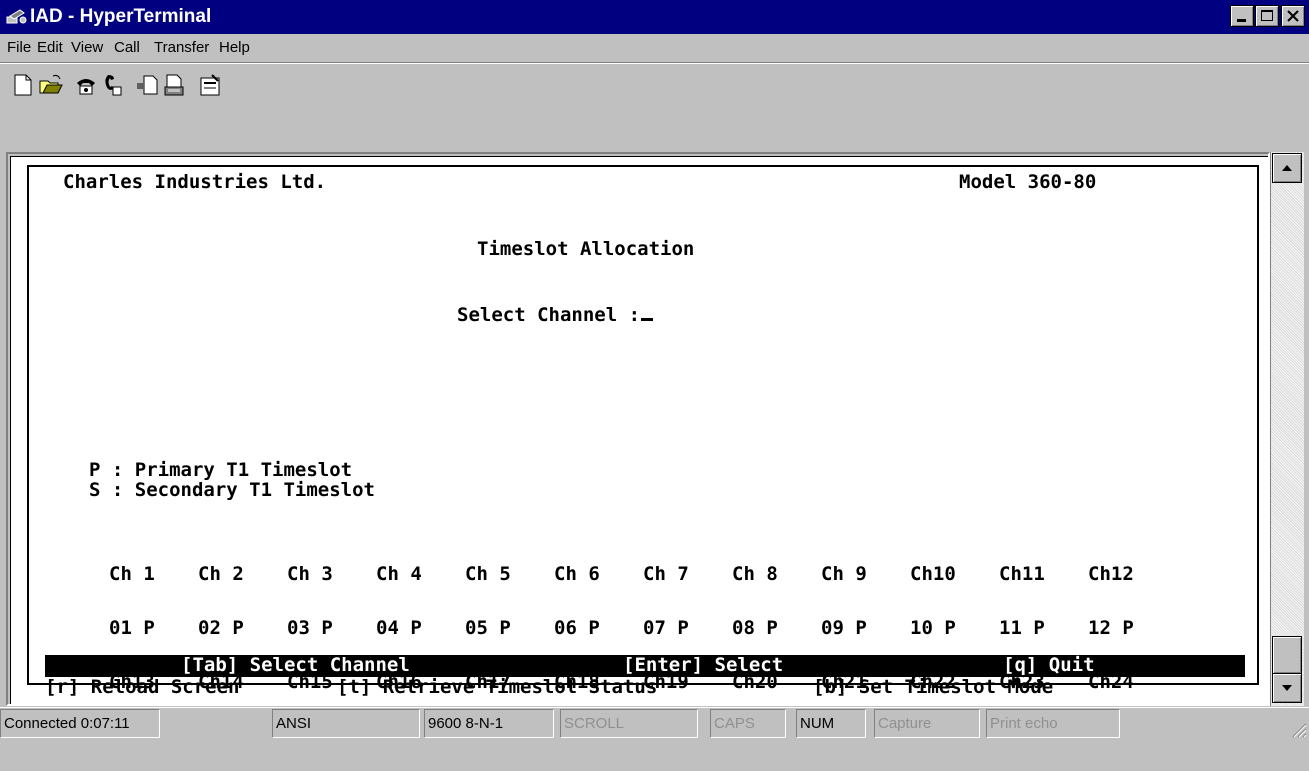 Image resolution: width=1309 pixels, height=771 pixels. I want to click on close-icon, so click(1293, 16).